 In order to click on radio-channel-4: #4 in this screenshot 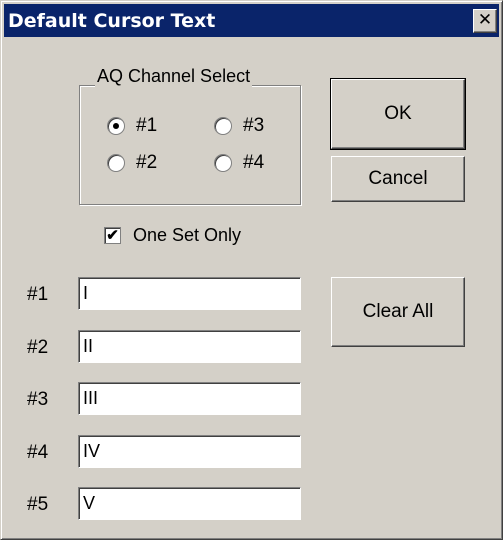, I will do `click(239, 163)`.